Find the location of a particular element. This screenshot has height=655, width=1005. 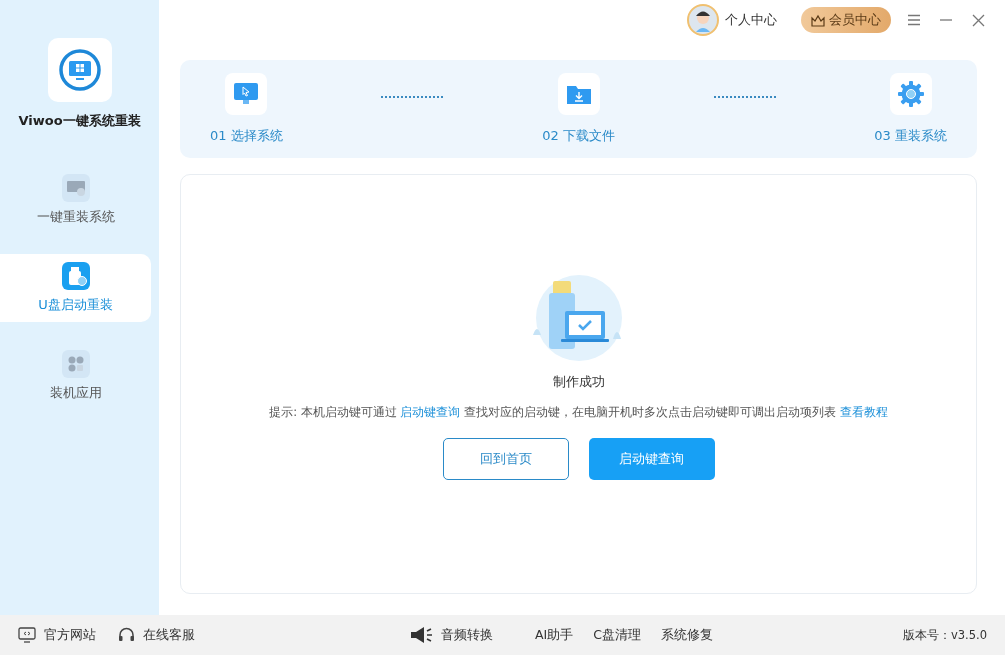

step-label: 01 选择系统 is located at coordinates (246, 136).